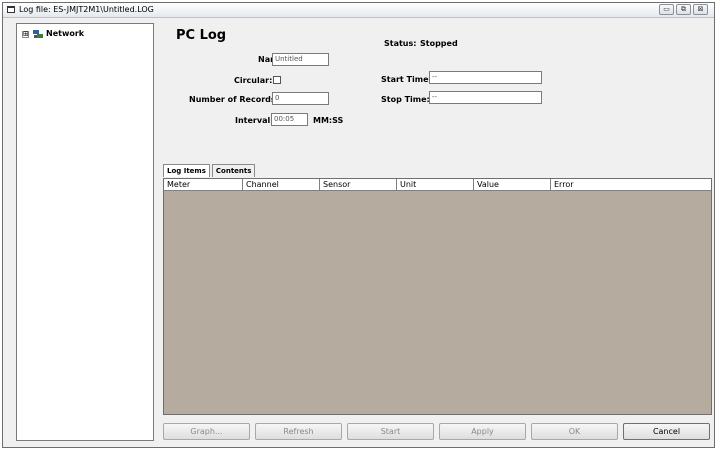  I want to click on name-field: Untitled, so click(300, 59).